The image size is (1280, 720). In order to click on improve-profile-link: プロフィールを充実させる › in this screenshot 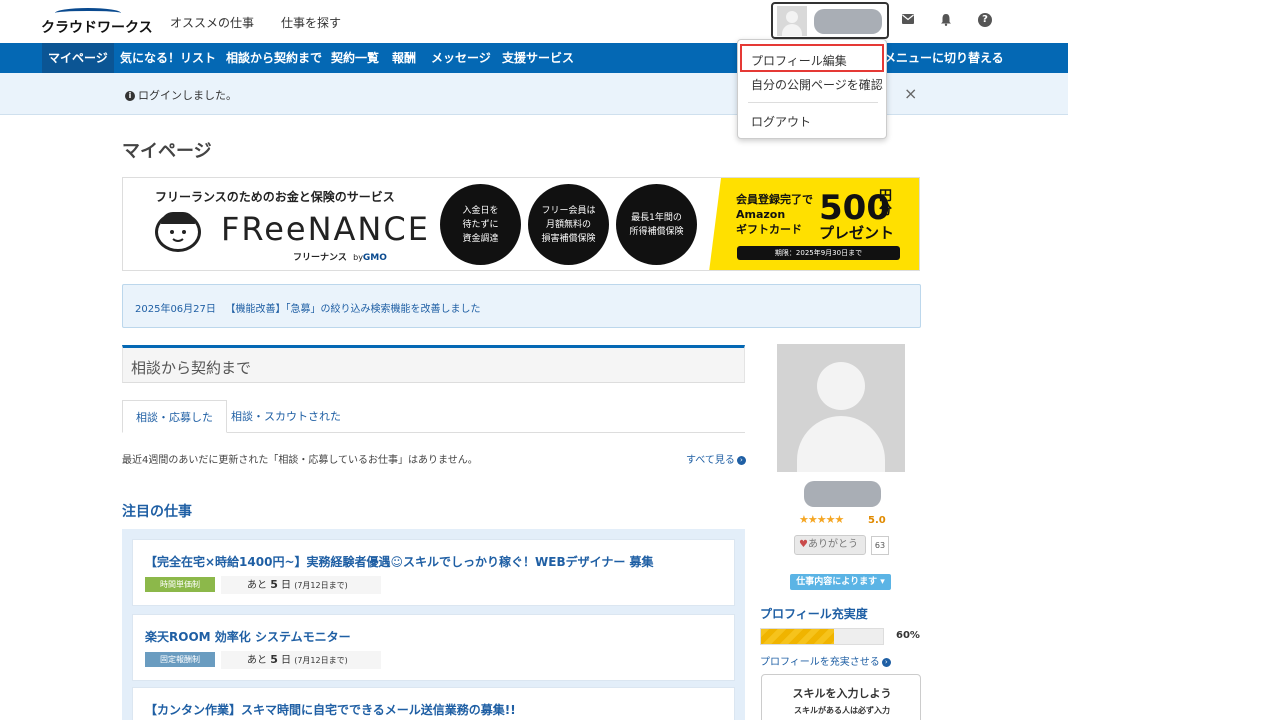, I will do `click(825, 660)`.